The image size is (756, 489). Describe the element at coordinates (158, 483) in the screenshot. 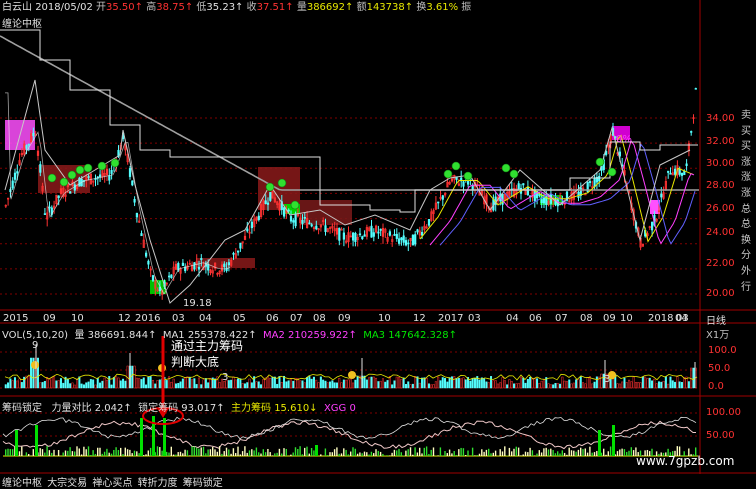

I see `tab-turn-strength: 转折力度` at that location.